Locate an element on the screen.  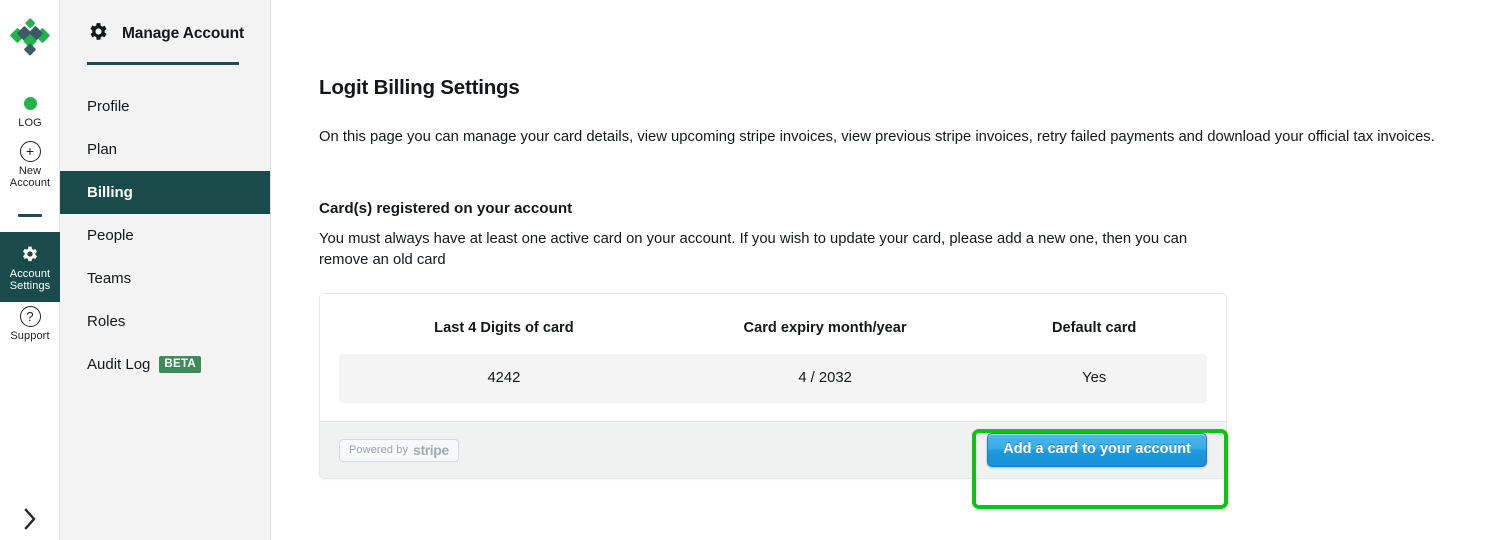
question-circle-icon: ? is located at coordinates (30, 316).